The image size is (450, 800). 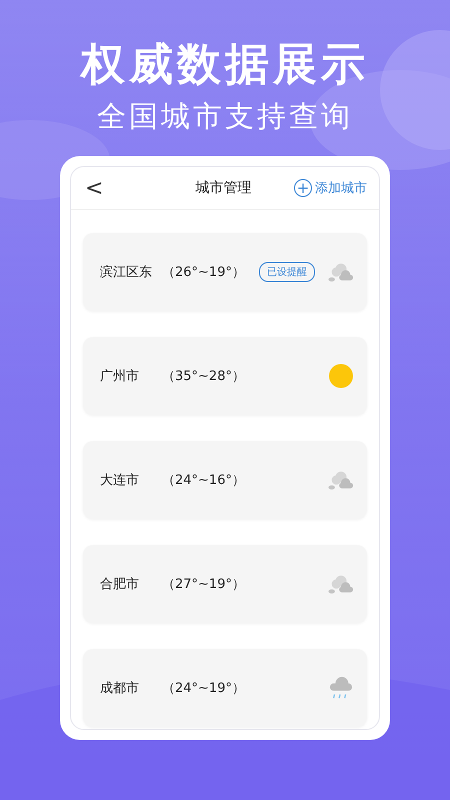 What do you see at coordinates (203, 376) in the screenshot?
I see `temperature-range: （35°~28°）` at bounding box center [203, 376].